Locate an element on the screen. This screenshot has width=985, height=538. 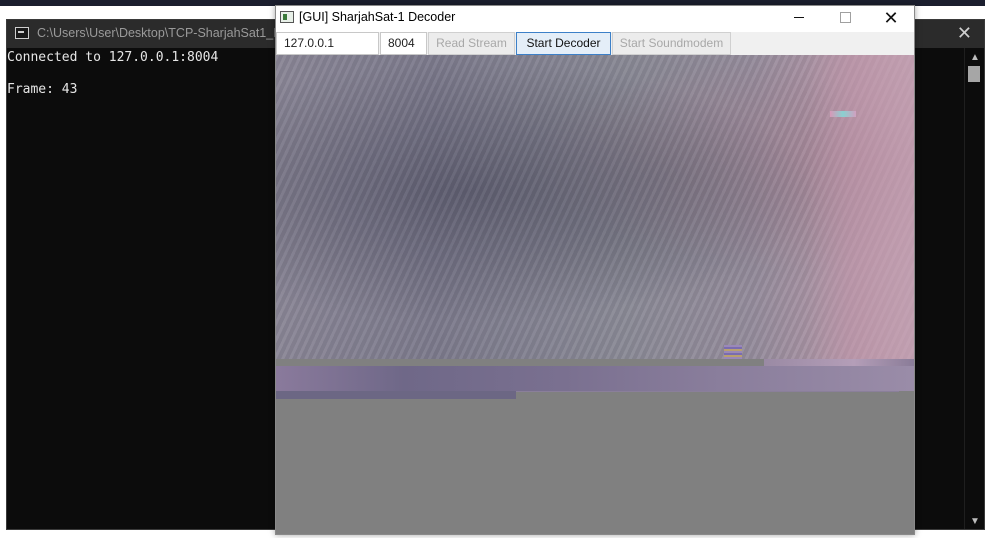
close-button: ✕ is located at coordinates (891, 18).